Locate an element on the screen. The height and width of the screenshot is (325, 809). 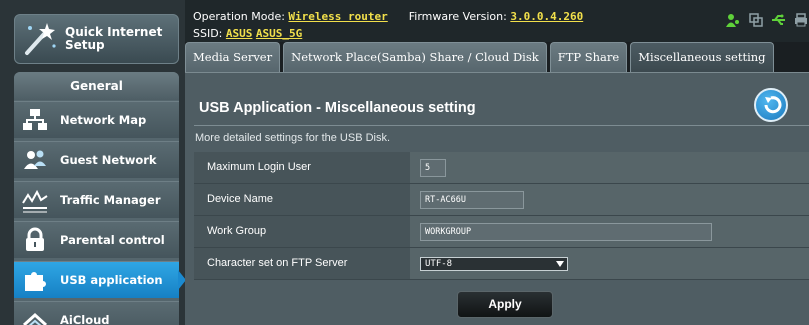
firmware-version-link: 3.0.0.4.260 is located at coordinates (546, 16).